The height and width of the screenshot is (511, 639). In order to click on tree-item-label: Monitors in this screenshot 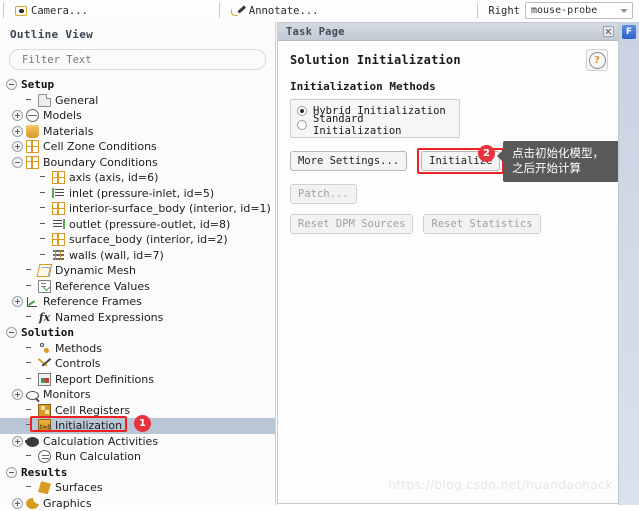, I will do `click(67, 394)`.